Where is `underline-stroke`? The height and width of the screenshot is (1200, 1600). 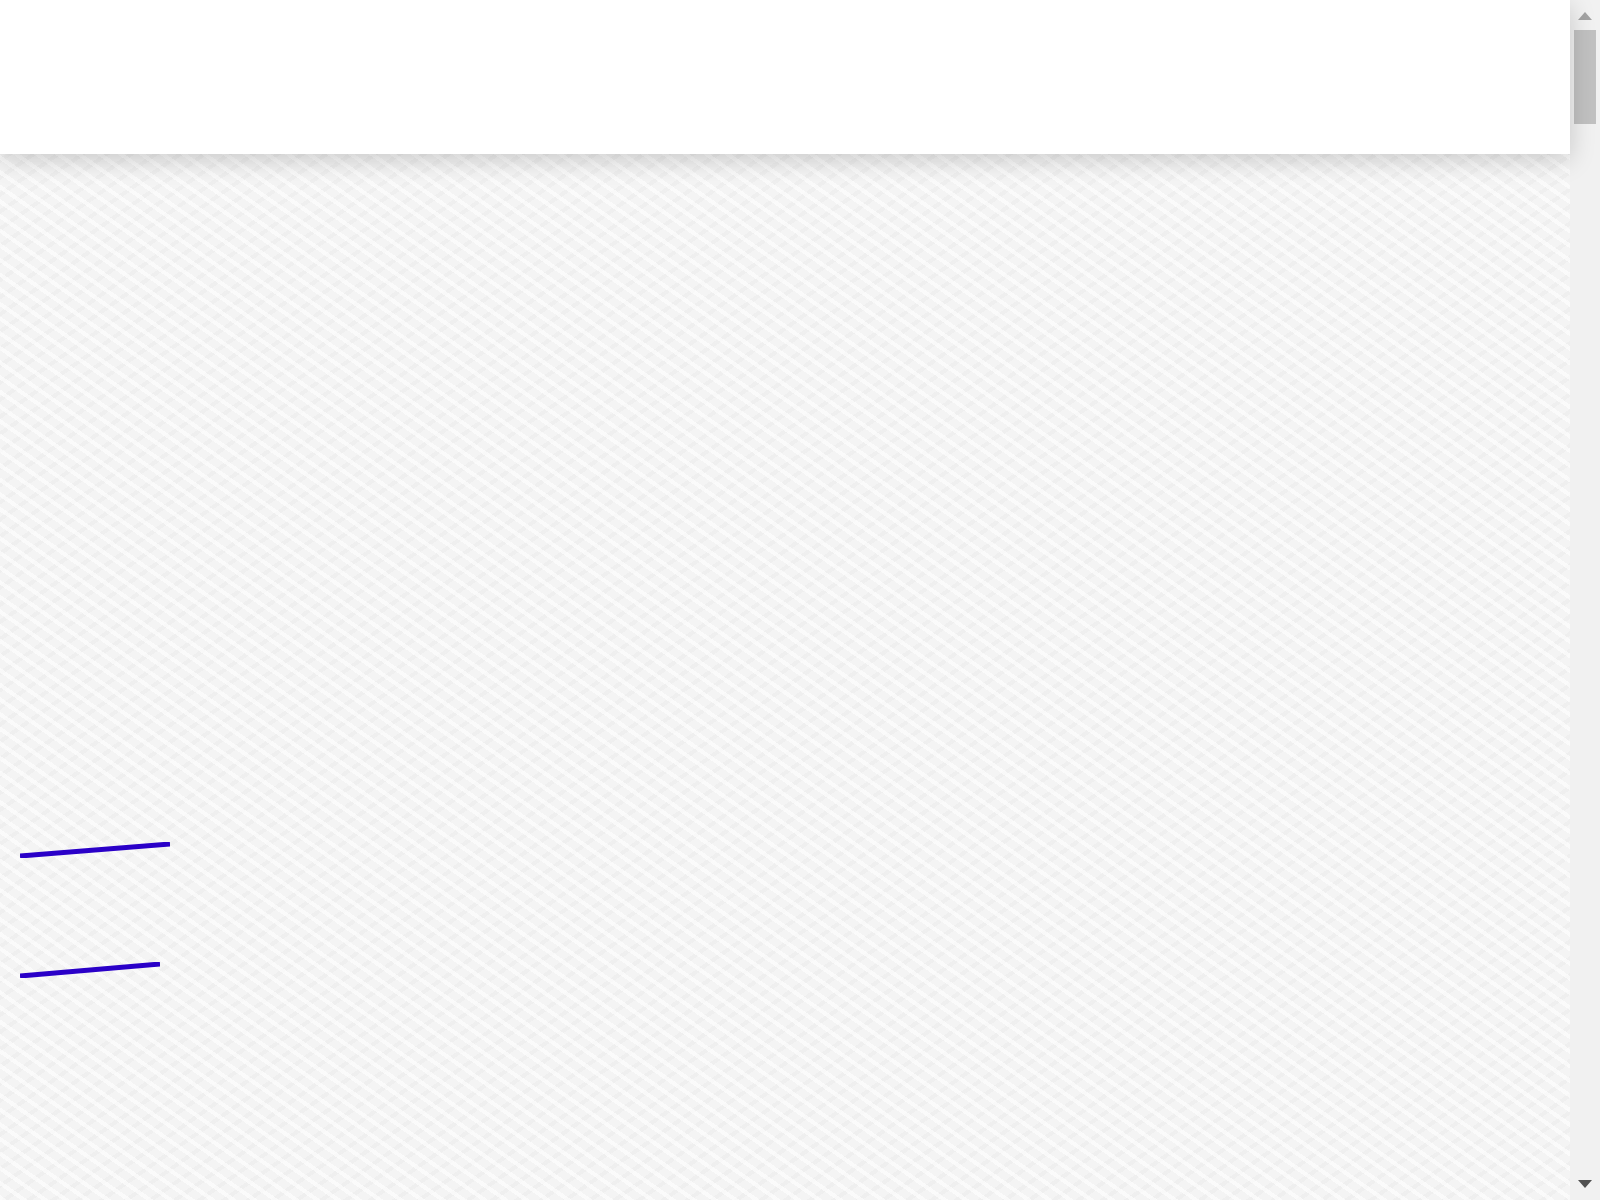
underline-stroke is located at coordinates (90, 970).